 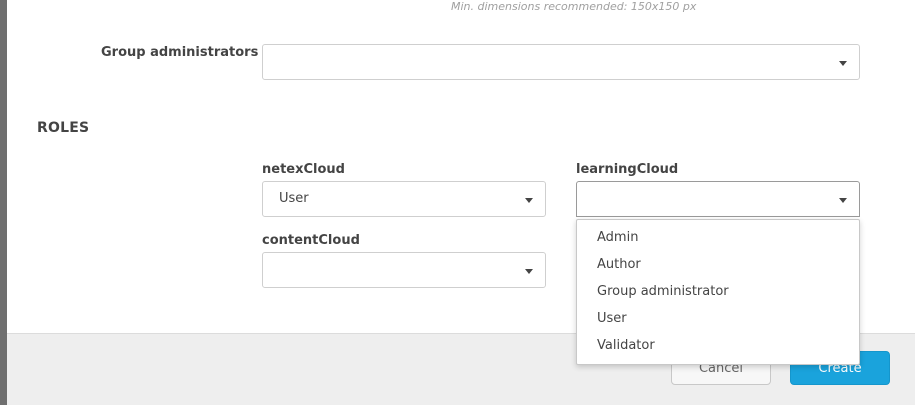 I want to click on image-dimensions-hint: Min. dimensions recommended: 150x150 px, so click(x=574, y=6).